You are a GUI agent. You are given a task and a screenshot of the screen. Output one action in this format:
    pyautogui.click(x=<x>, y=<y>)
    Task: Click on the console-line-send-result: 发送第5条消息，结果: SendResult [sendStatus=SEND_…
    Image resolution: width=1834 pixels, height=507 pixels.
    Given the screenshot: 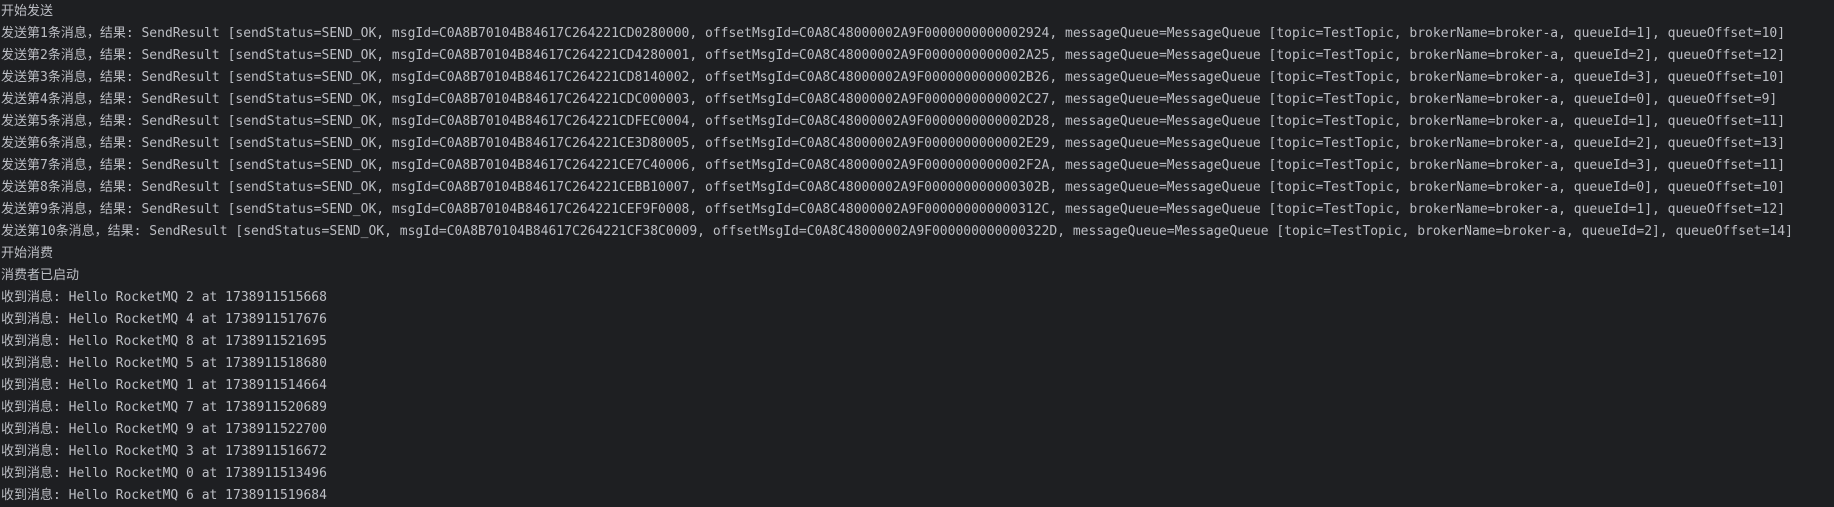 What is the action you would take?
    pyautogui.click(x=893, y=121)
    